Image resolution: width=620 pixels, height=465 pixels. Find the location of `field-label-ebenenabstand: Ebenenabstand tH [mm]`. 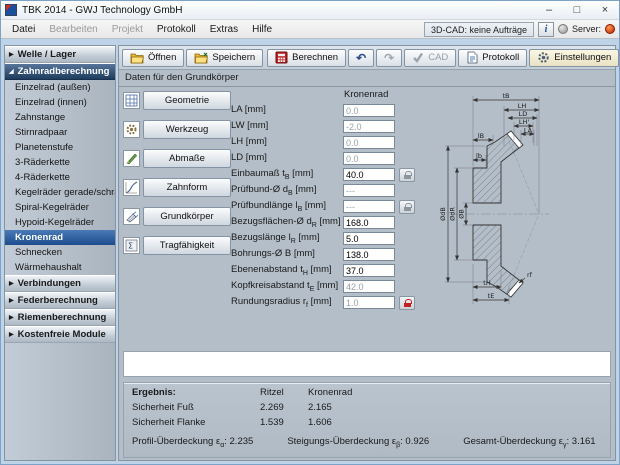

field-label-ebenenabstand: Ebenenabstand tH [mm] is located at coordinates (281, 270).